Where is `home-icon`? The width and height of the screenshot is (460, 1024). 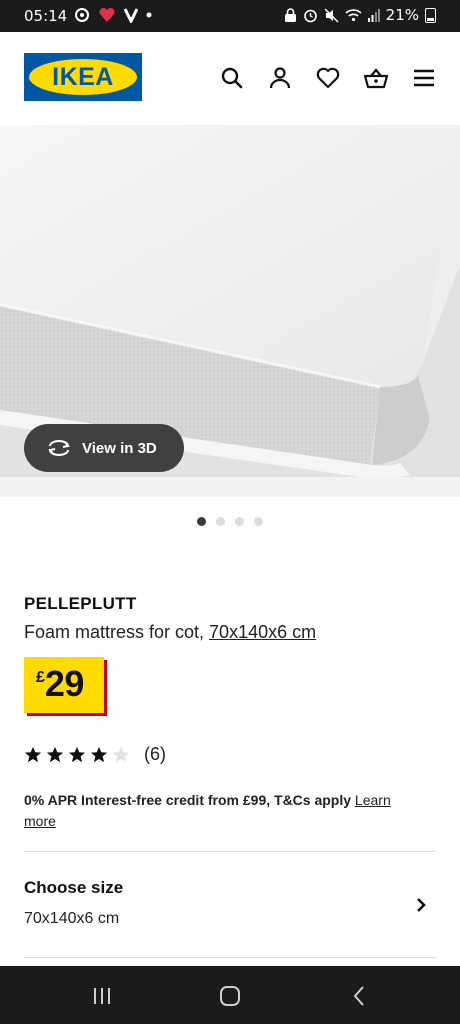
home-icon is located at coordinates (230, 996).